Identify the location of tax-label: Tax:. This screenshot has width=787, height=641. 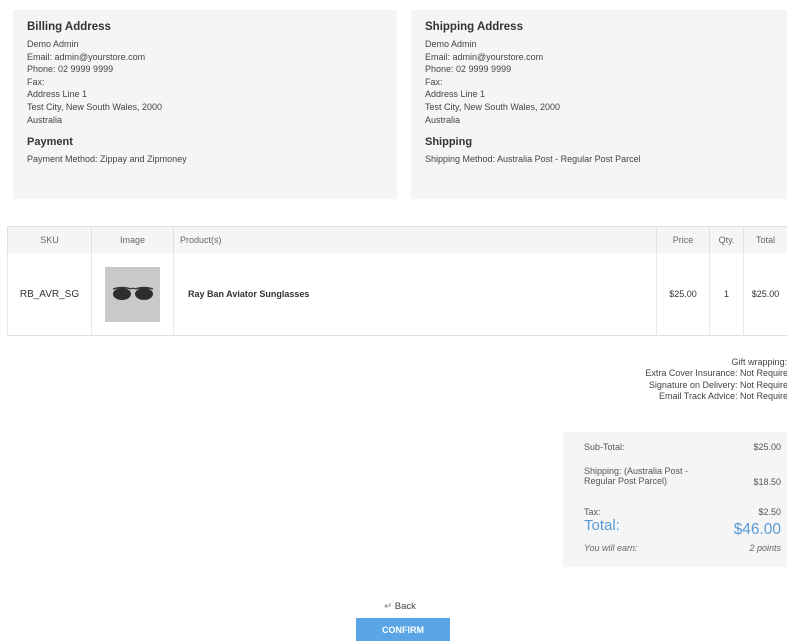
(592, 512).